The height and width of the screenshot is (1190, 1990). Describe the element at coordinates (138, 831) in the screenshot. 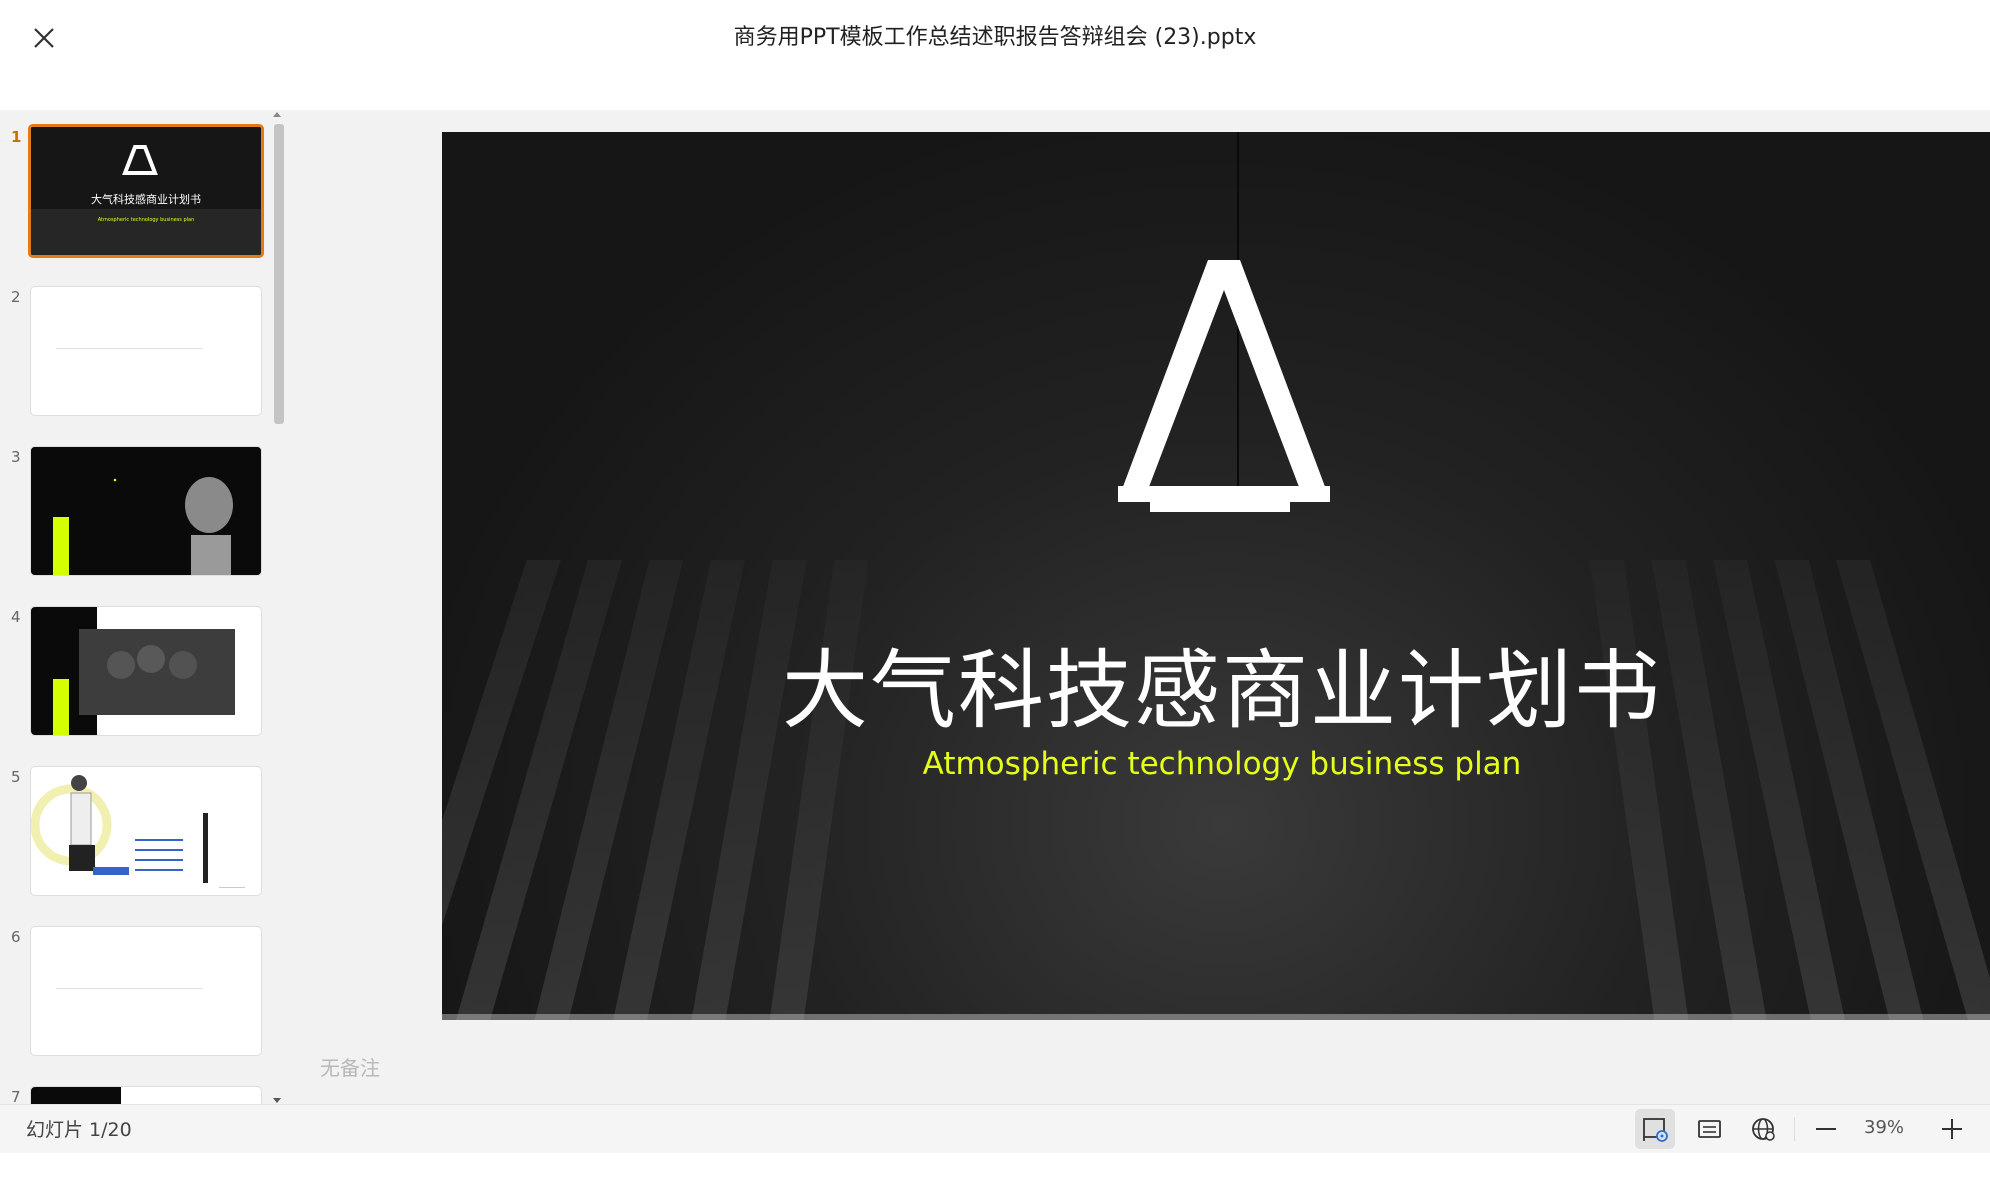

I see `slide-5-preview` at that location.